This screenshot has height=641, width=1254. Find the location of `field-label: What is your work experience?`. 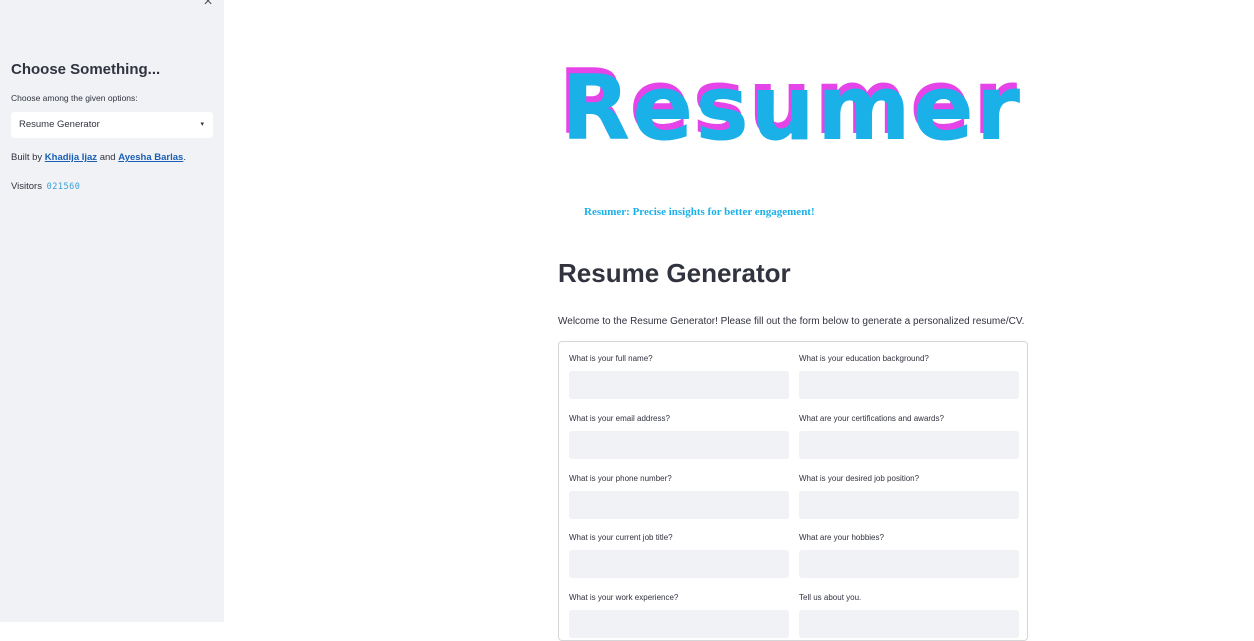

field-label: What is your work experience? is located at coordinates (624, 597).